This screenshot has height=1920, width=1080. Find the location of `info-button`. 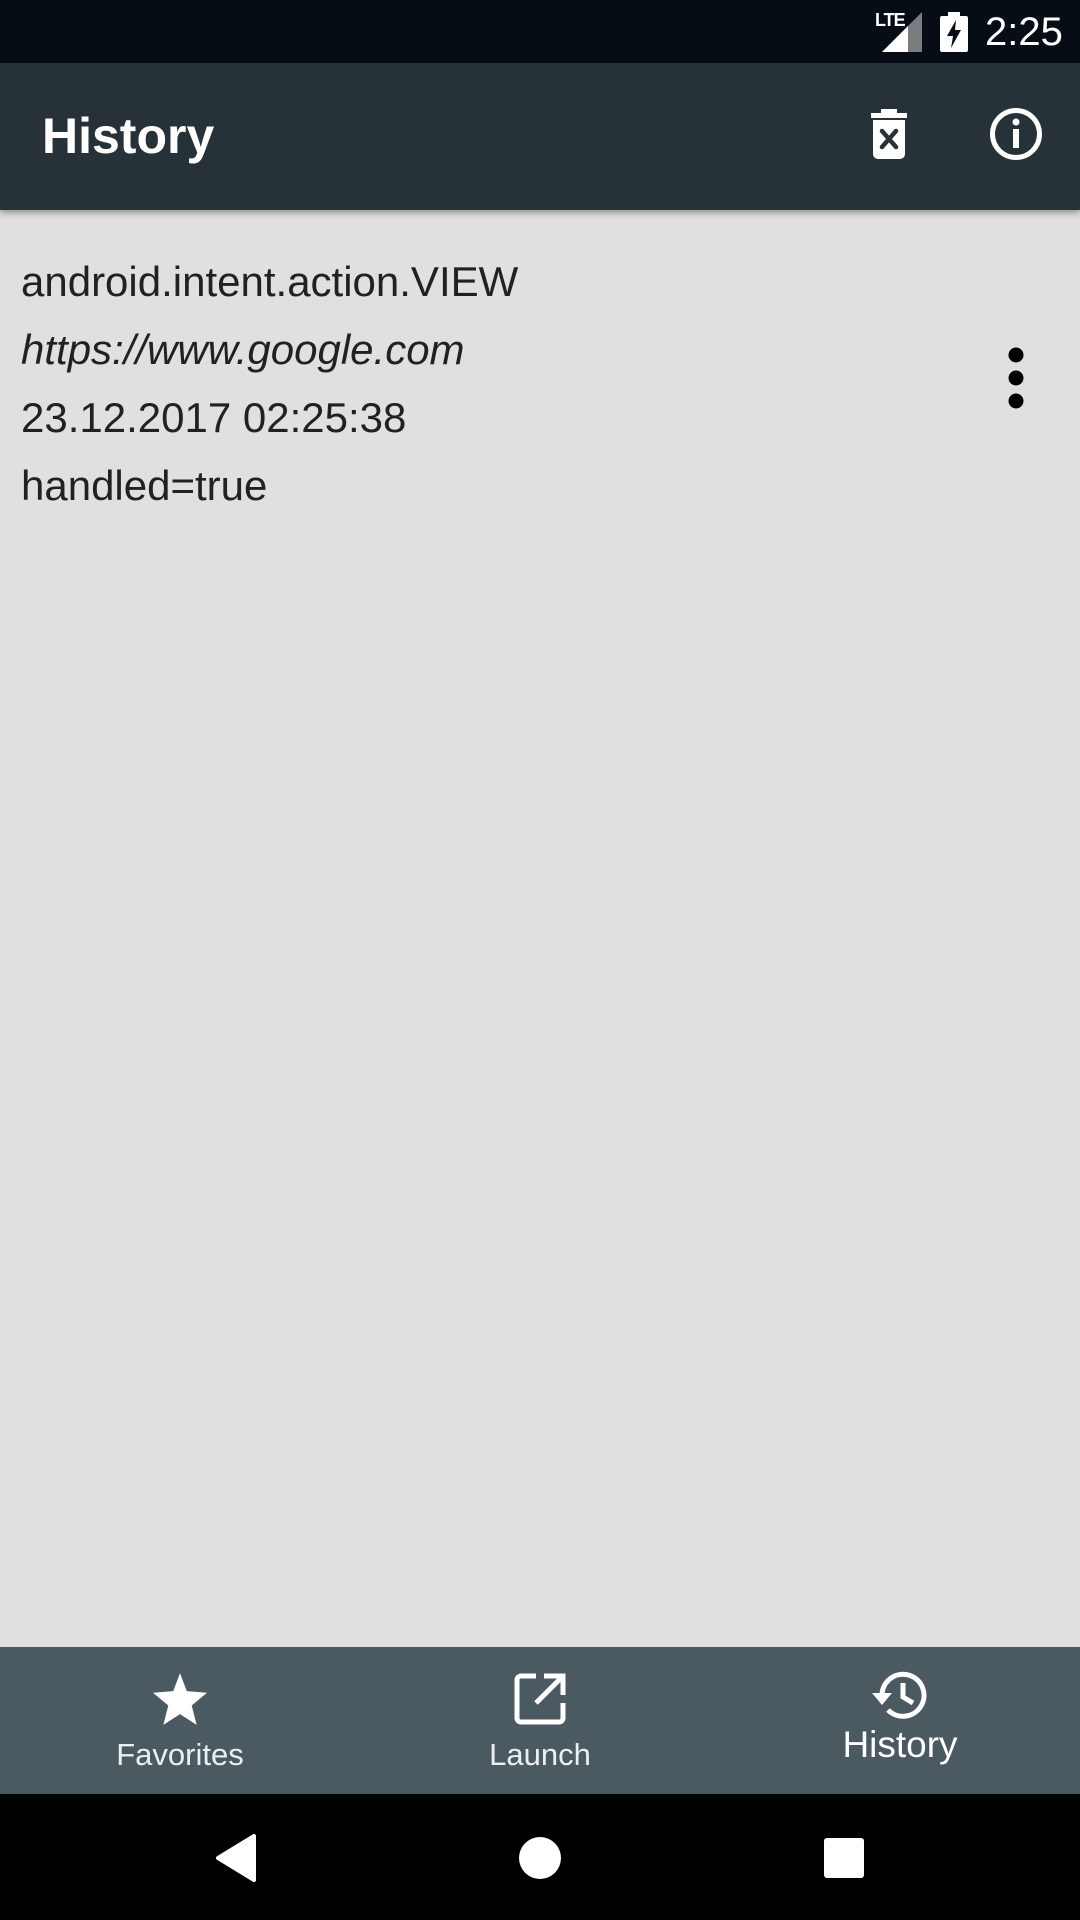

info-button is located at coordinates (1016, 136).